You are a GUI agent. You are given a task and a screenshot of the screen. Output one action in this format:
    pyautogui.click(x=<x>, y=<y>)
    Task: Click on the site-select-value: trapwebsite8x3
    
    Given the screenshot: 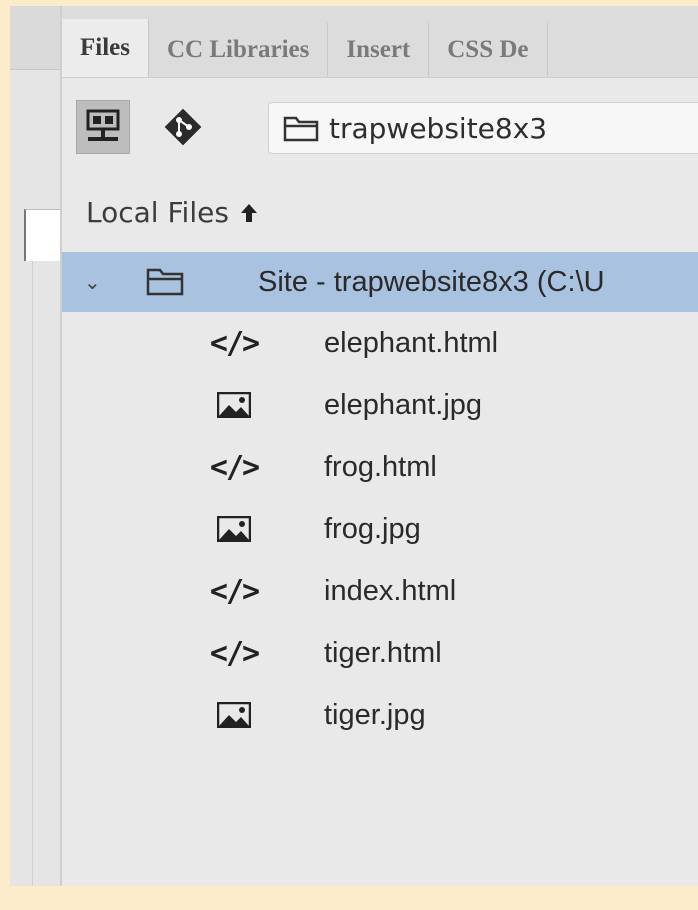 What is the action you would take?
    pyautogui.click(x=438, y=128)
    